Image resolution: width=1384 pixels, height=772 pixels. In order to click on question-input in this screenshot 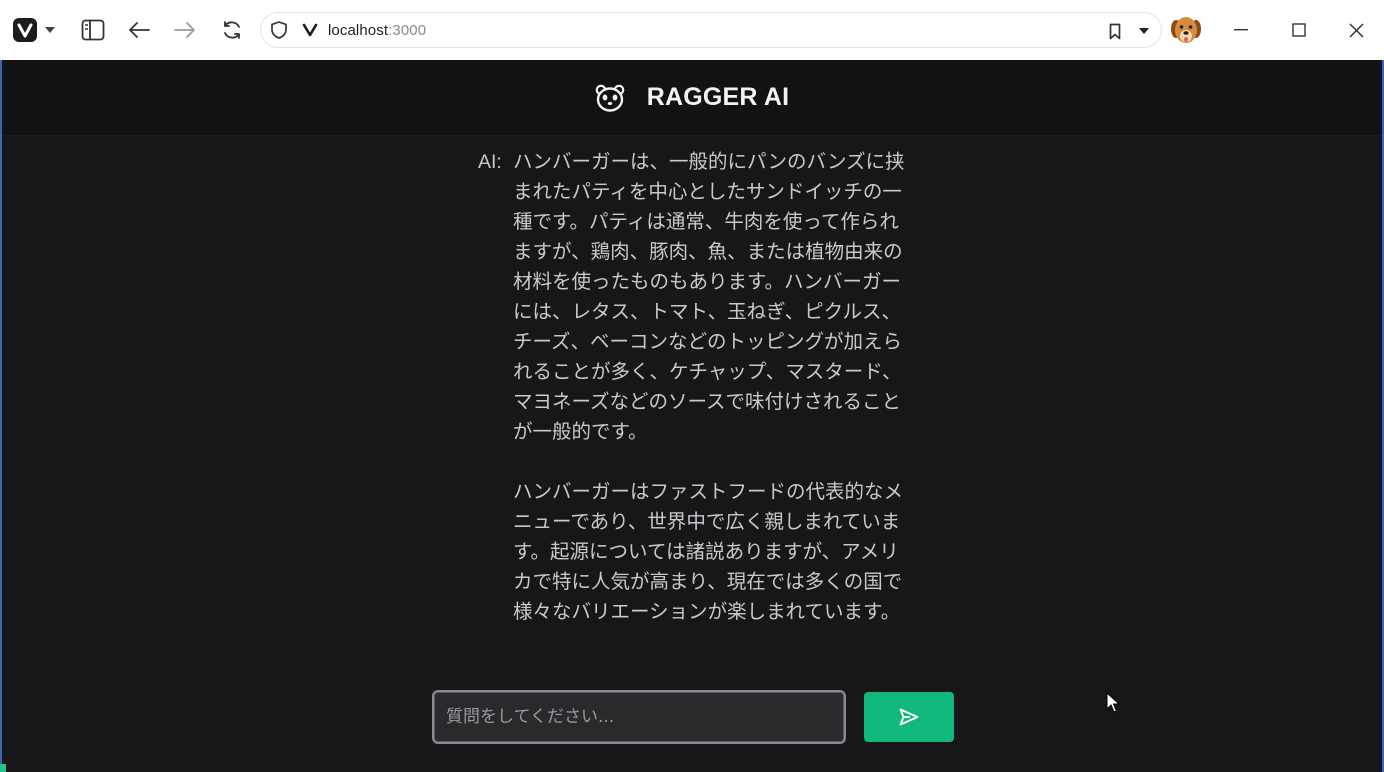, I will do `click(639, 717)`.